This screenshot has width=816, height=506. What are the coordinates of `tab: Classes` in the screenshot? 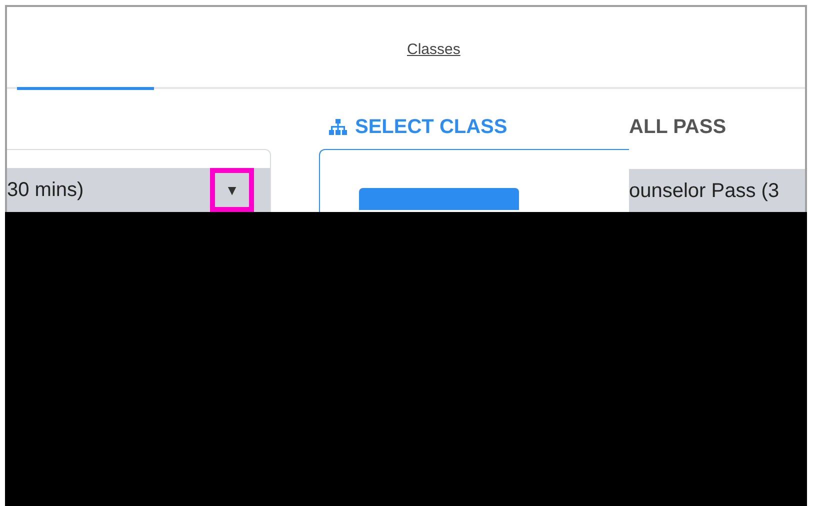 It's located at (433, 49).